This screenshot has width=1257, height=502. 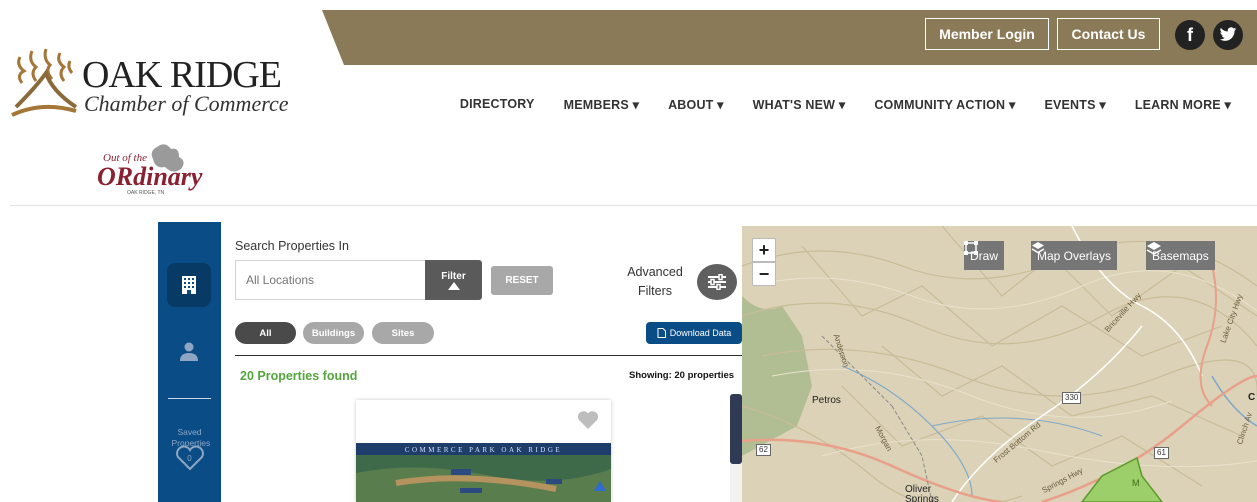 I want to click on pdf-icon, so click(x=661, y=333).